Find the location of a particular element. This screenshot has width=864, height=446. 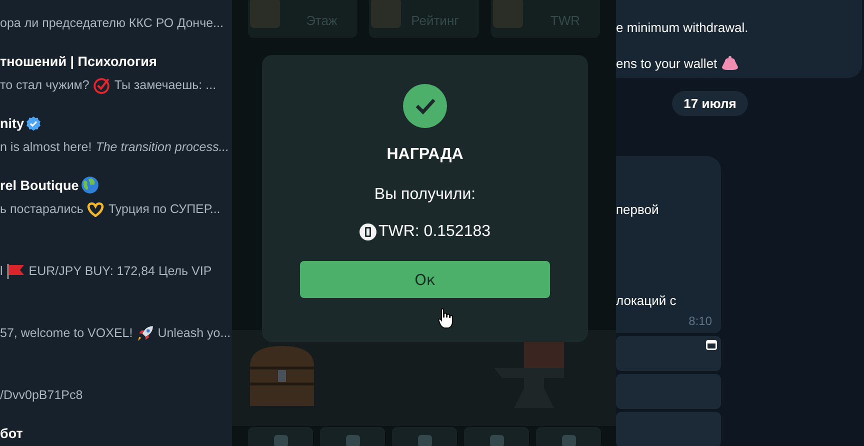

window-icon is located at coordinates (711, 345).